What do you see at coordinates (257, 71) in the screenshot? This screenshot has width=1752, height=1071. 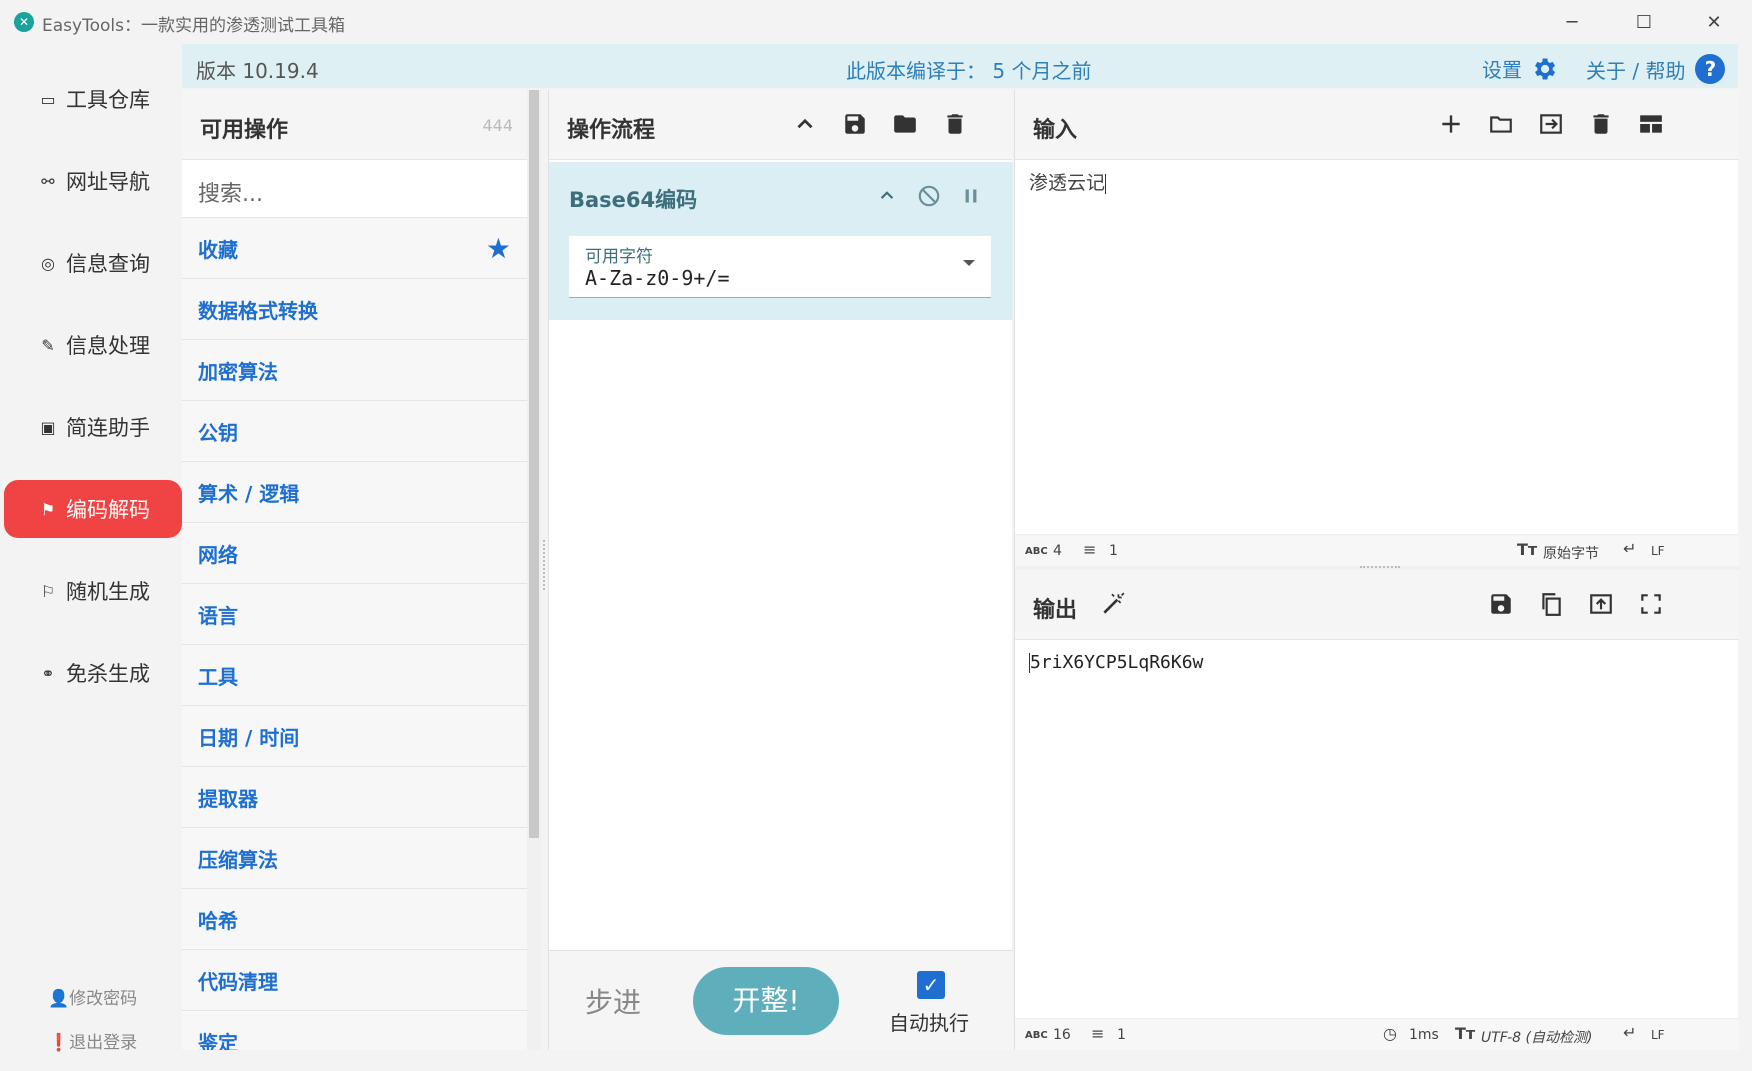 I see `version-label: 版本 10.19.4` at bounding box center [257, 71].